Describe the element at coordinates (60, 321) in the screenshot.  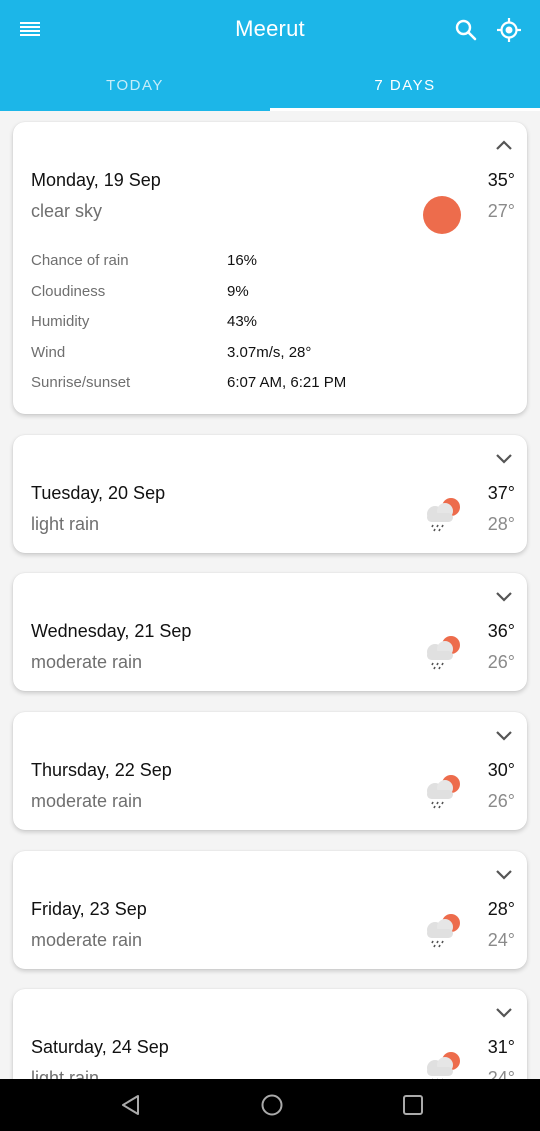
I see `detail-label: Humidity` at that location.